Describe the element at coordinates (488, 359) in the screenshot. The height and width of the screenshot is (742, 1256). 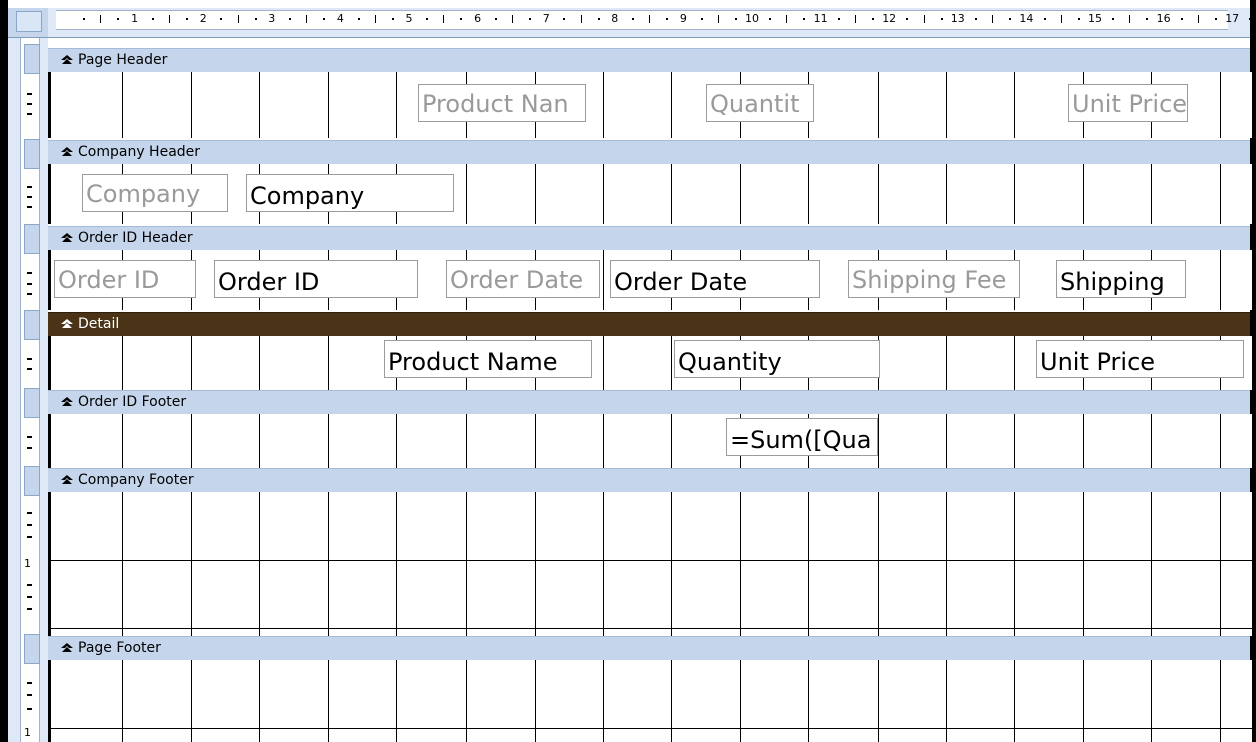
I see `product-name-textbox: Product Name` at that location.